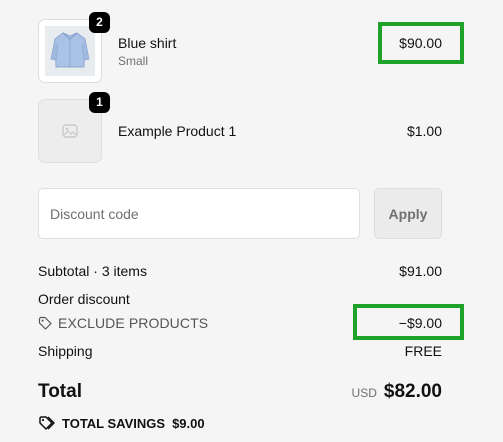 Image resolution: width=503 pixels, height=442 pixels. Describe the element at coordinates (45, 323) in the screenshot. I see `tag-icon` at that location.